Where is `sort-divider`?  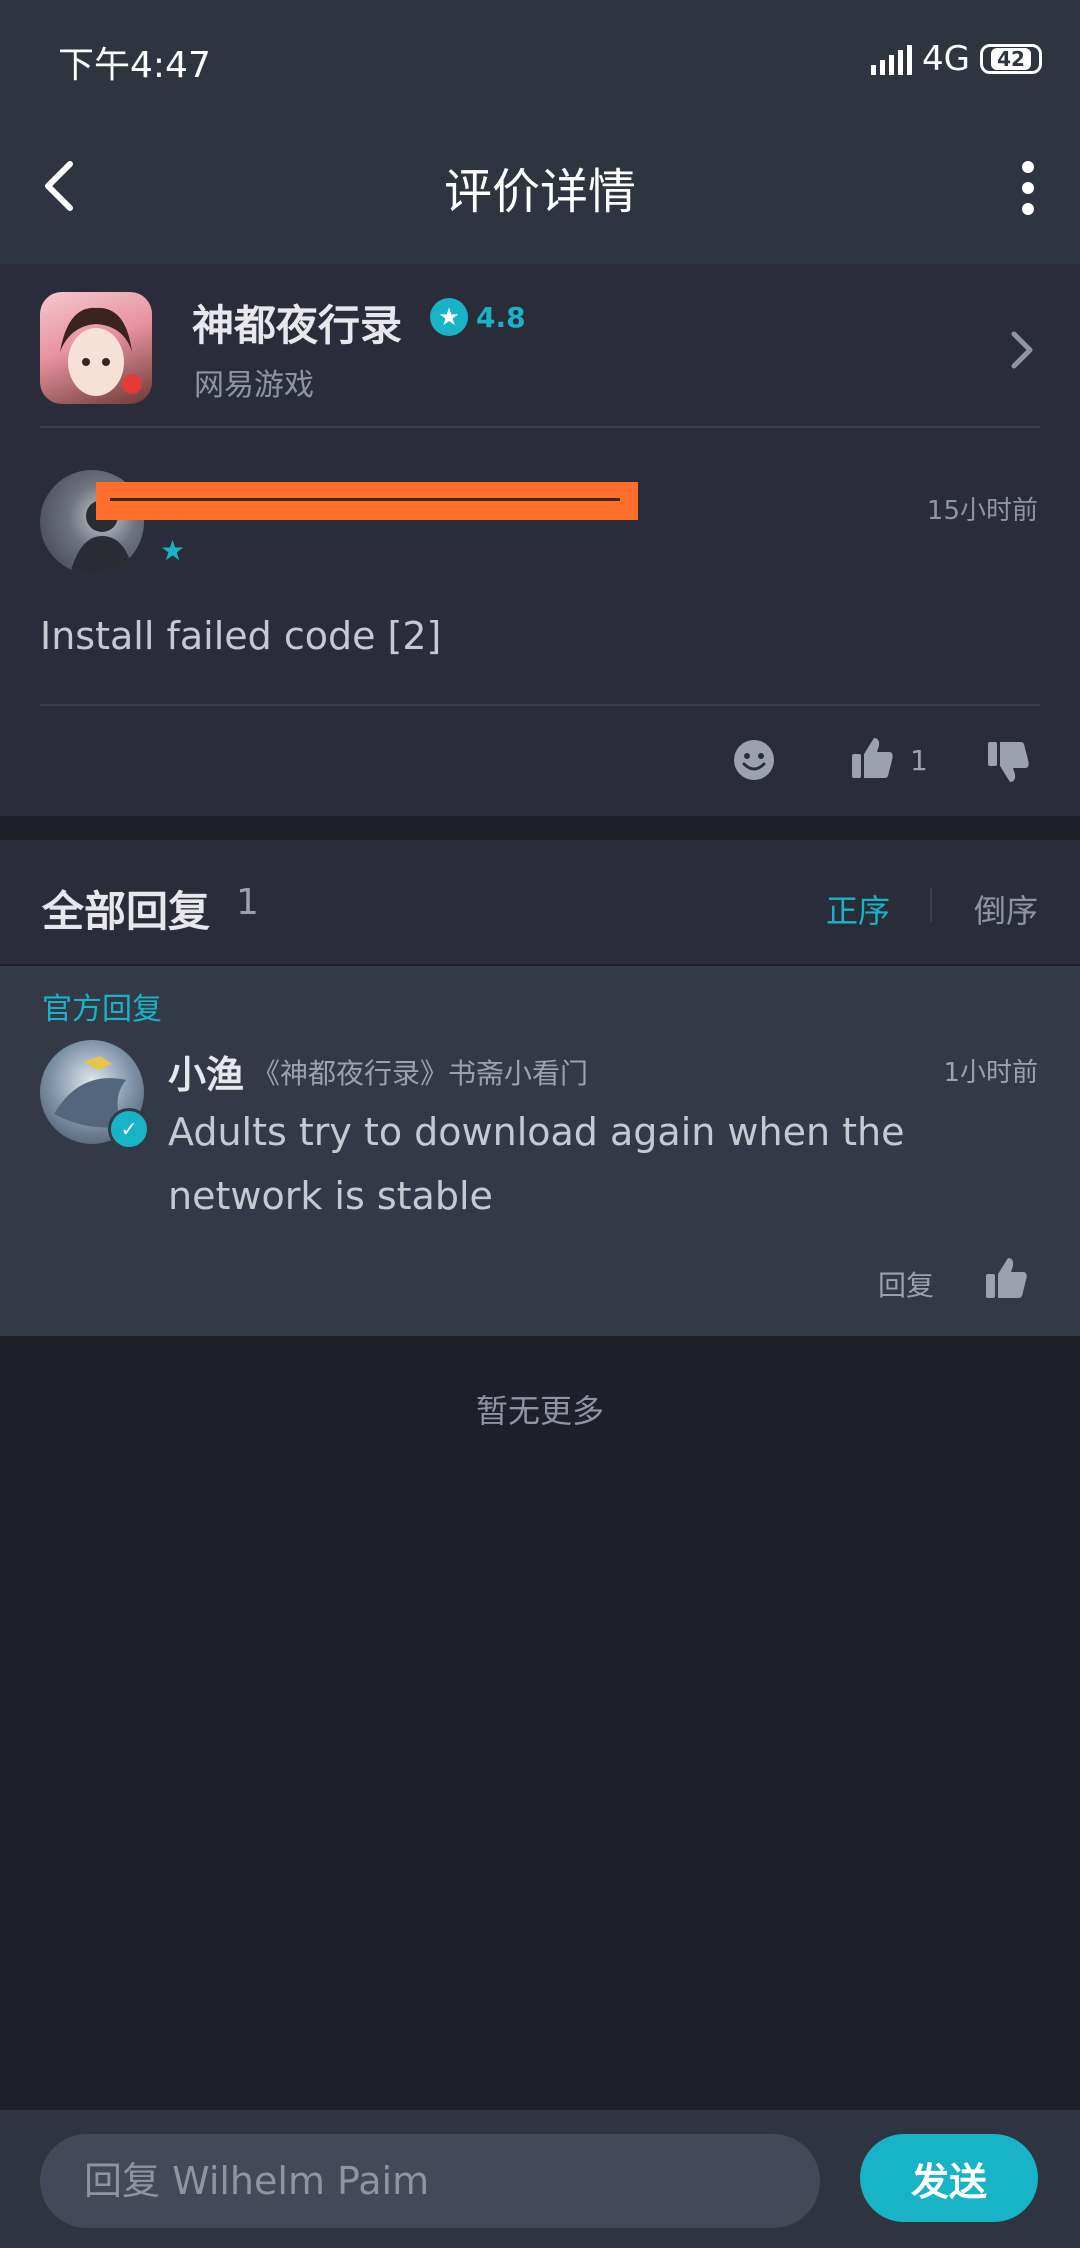 sort-divider is located at coordinates (931, 905).